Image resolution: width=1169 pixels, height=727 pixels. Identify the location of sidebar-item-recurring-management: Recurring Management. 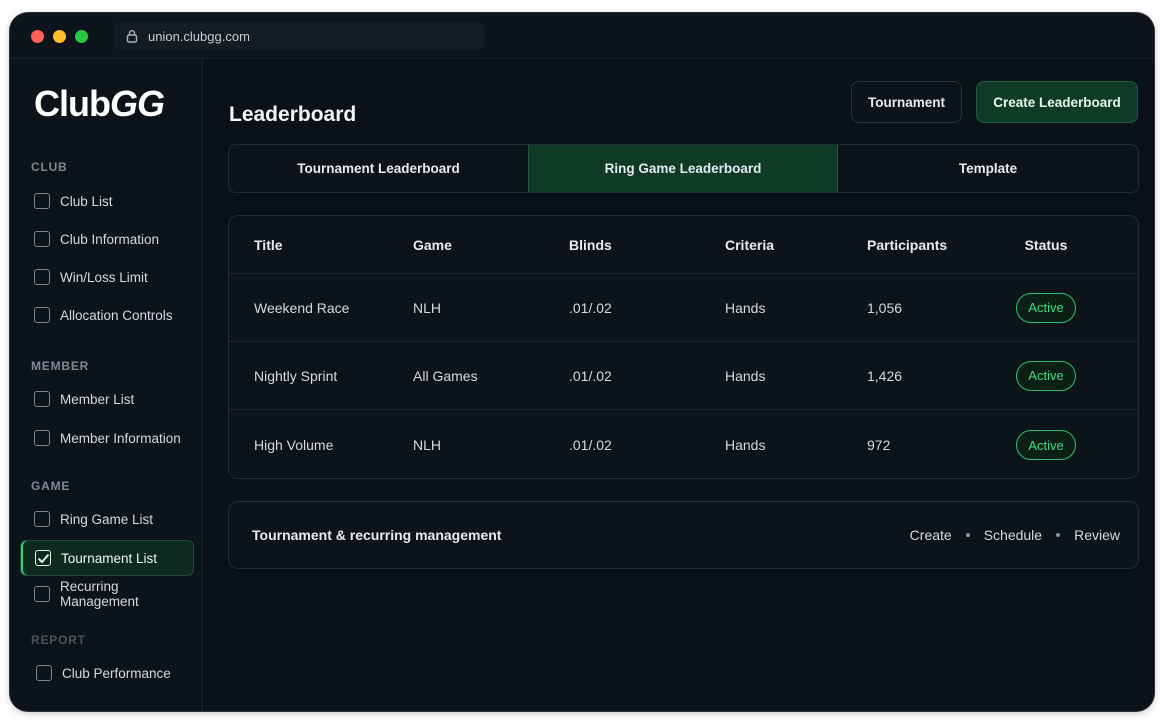
(107, 594).